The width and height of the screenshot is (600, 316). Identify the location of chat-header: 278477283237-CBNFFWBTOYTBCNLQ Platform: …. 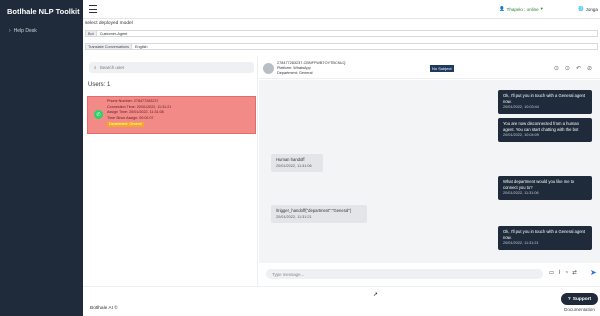
(429, 69).